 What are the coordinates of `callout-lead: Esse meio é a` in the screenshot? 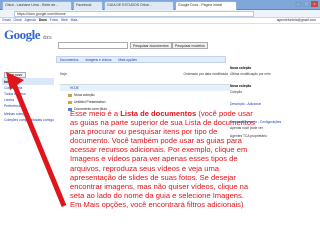 It's located at (95, 113).